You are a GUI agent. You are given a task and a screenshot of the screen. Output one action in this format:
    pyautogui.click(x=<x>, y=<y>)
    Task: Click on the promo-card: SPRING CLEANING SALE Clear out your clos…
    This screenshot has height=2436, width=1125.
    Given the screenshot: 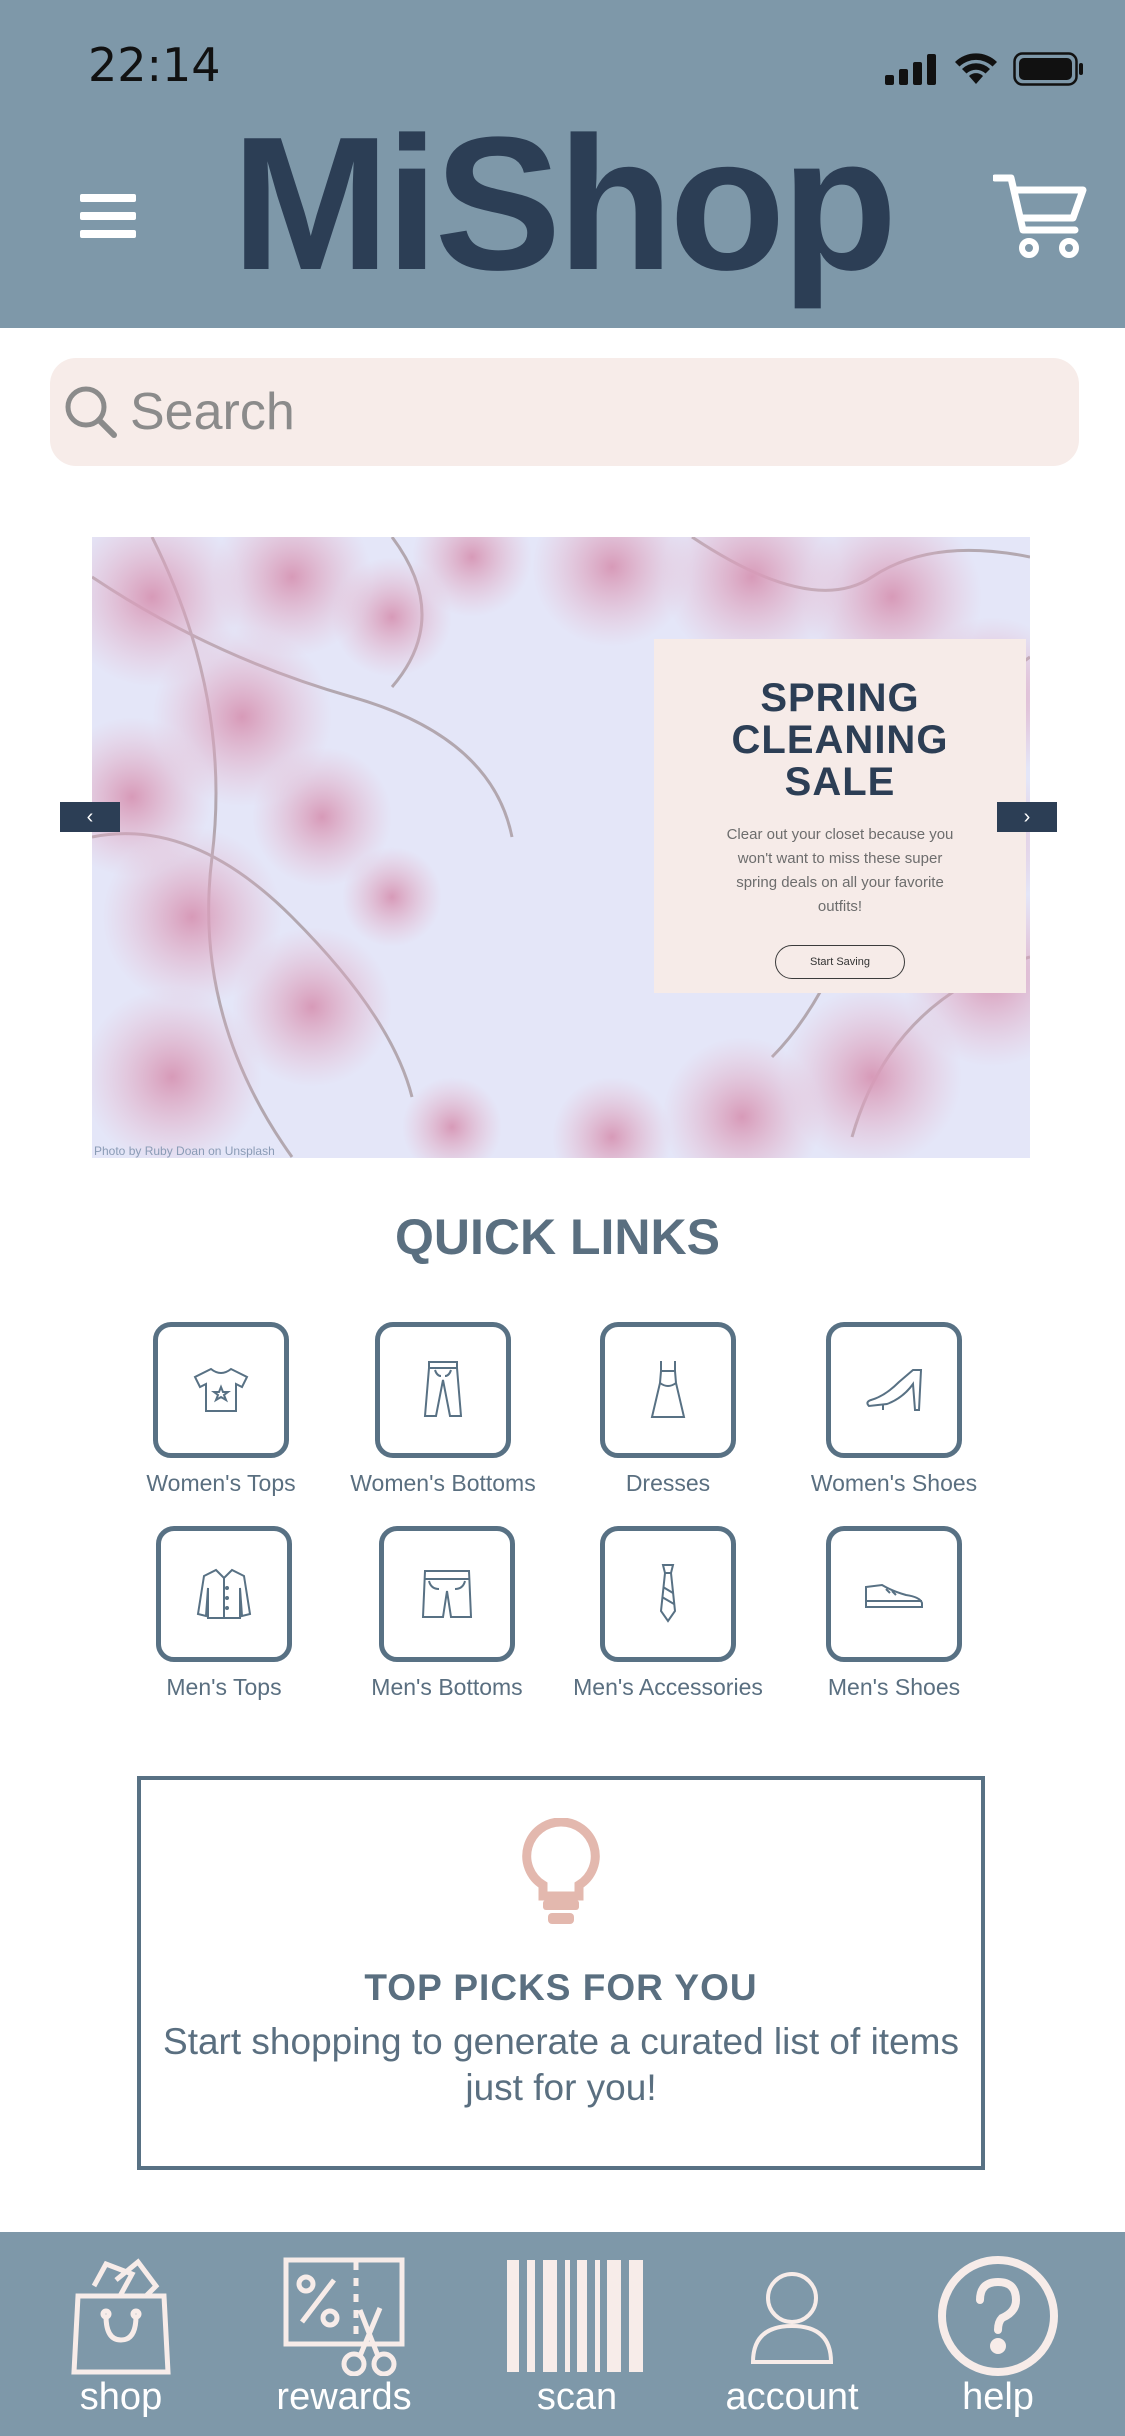 What is the action you would take?
    pyautogui.click(x=840, y=816)
    